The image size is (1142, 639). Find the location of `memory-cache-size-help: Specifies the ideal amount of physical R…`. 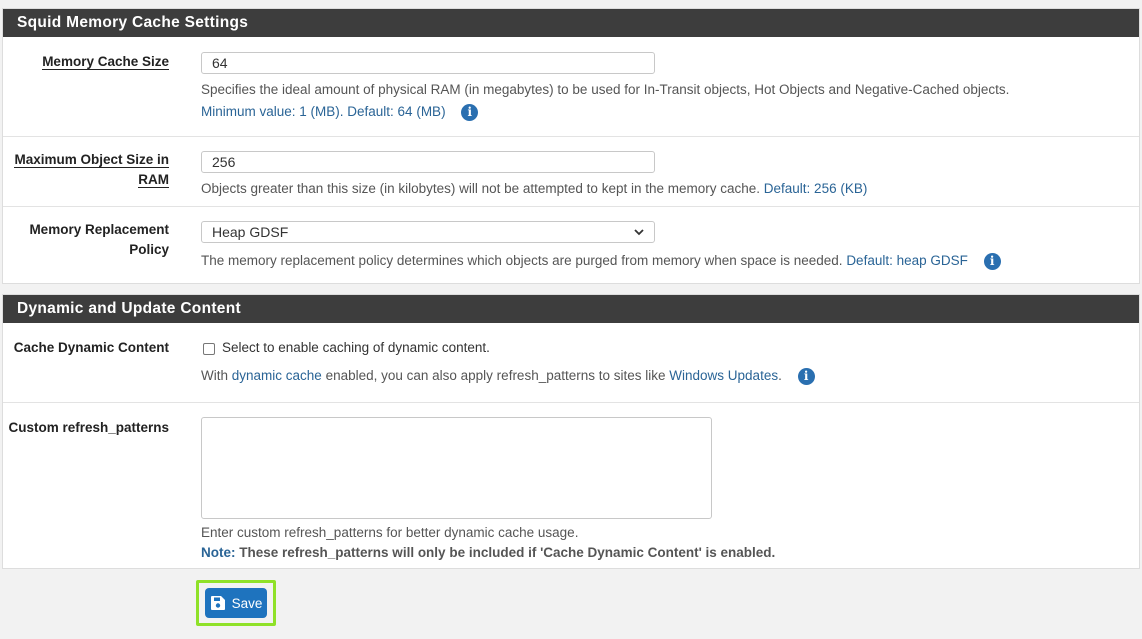

memory-cache-size-help: Specifies the ideal amount of physical R… is located at coordinates (605, 89).